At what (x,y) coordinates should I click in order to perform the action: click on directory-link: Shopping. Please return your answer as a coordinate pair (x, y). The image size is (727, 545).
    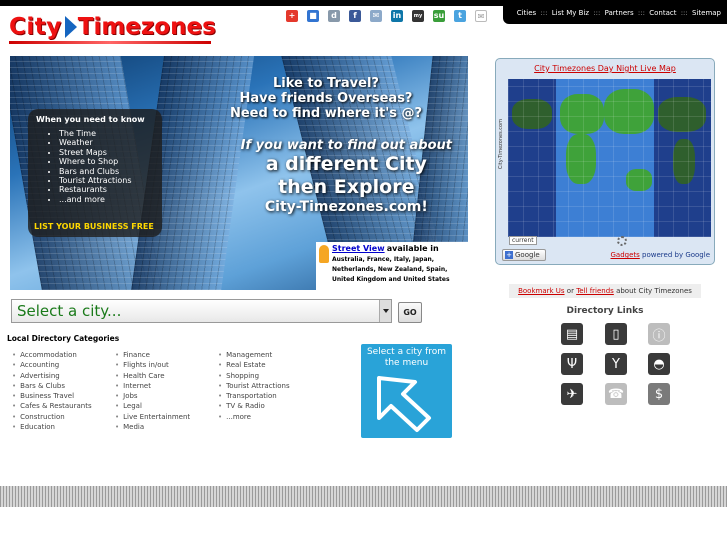
    Looking at the image, I should click on (254, 376).